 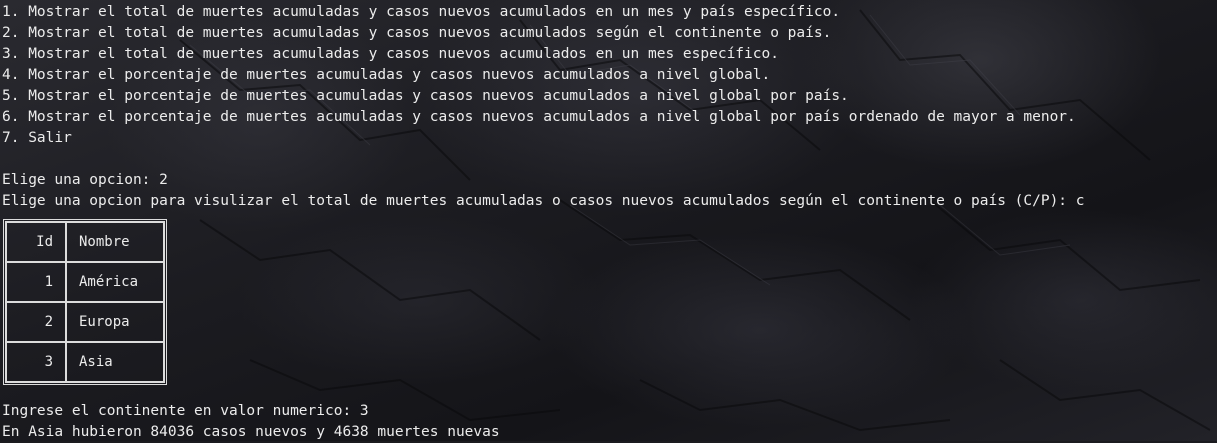 I want to click on table-row: 1 América, so click(x=85, y=282).